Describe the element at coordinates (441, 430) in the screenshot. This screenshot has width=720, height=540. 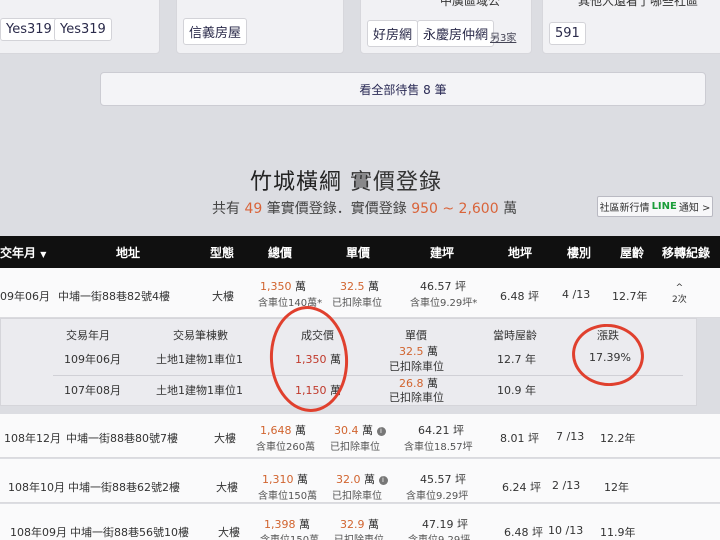
I see `row-building: 64.21 坪` at that location.